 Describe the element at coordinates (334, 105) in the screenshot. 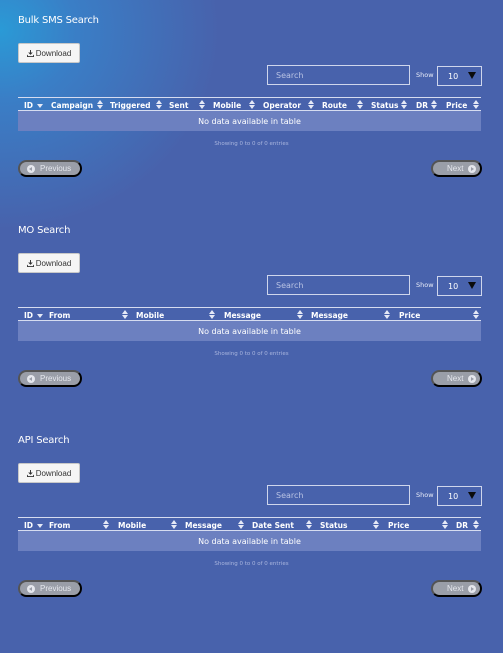

I see `column-header: Route` at that location.